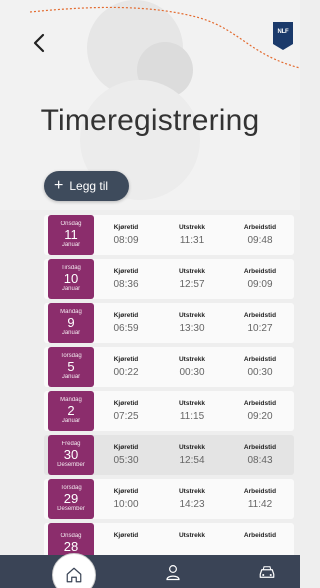 This screenshot has height=588, width=320. Describe the element at coordinates (260, 240) in the screenshot. I see `arbeidstid-value: 09:48` at that location.